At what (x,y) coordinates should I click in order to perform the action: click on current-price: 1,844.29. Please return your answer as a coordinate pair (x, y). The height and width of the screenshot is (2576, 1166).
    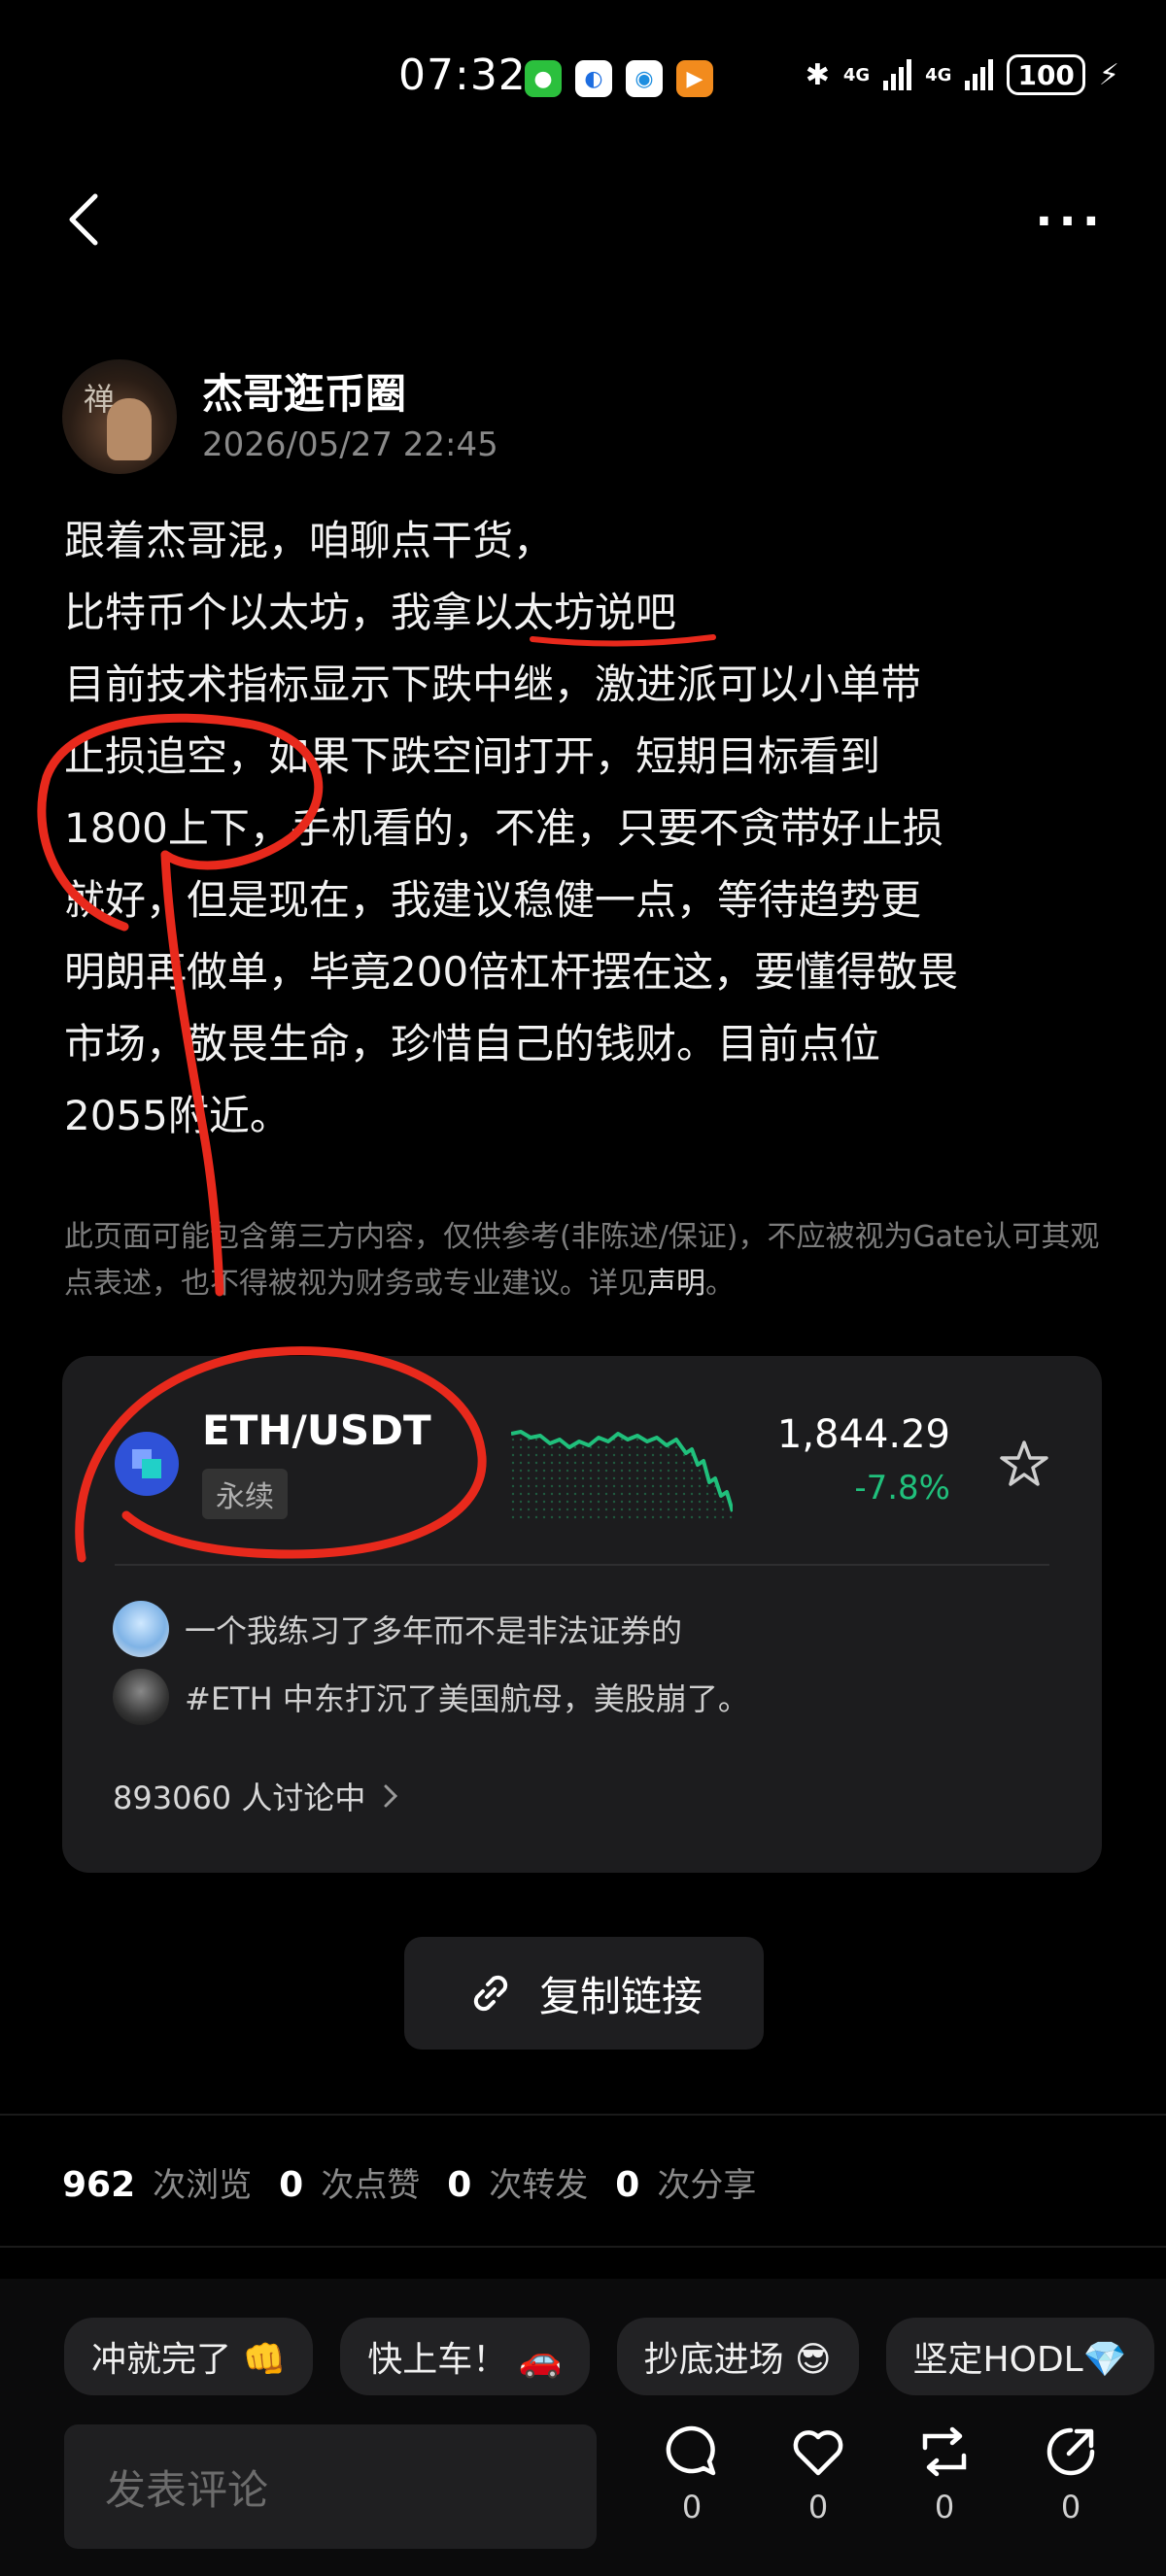
    Looking at the image, I should click on (863, 1434).